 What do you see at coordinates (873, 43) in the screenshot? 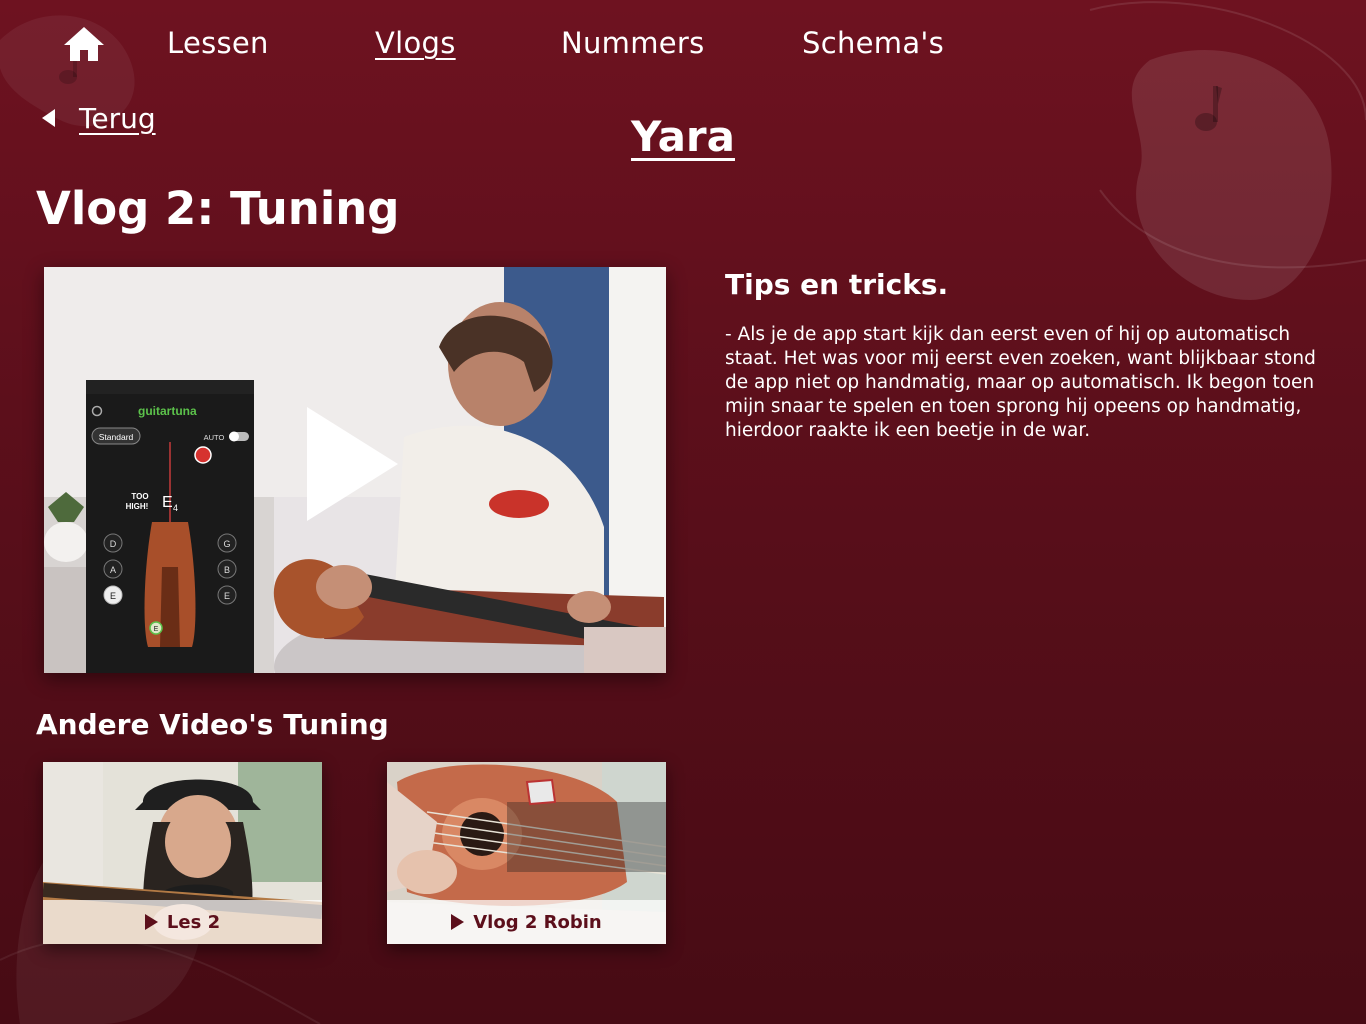
I see `nav-schemas: Schema's` at bounding box center [873, 43].